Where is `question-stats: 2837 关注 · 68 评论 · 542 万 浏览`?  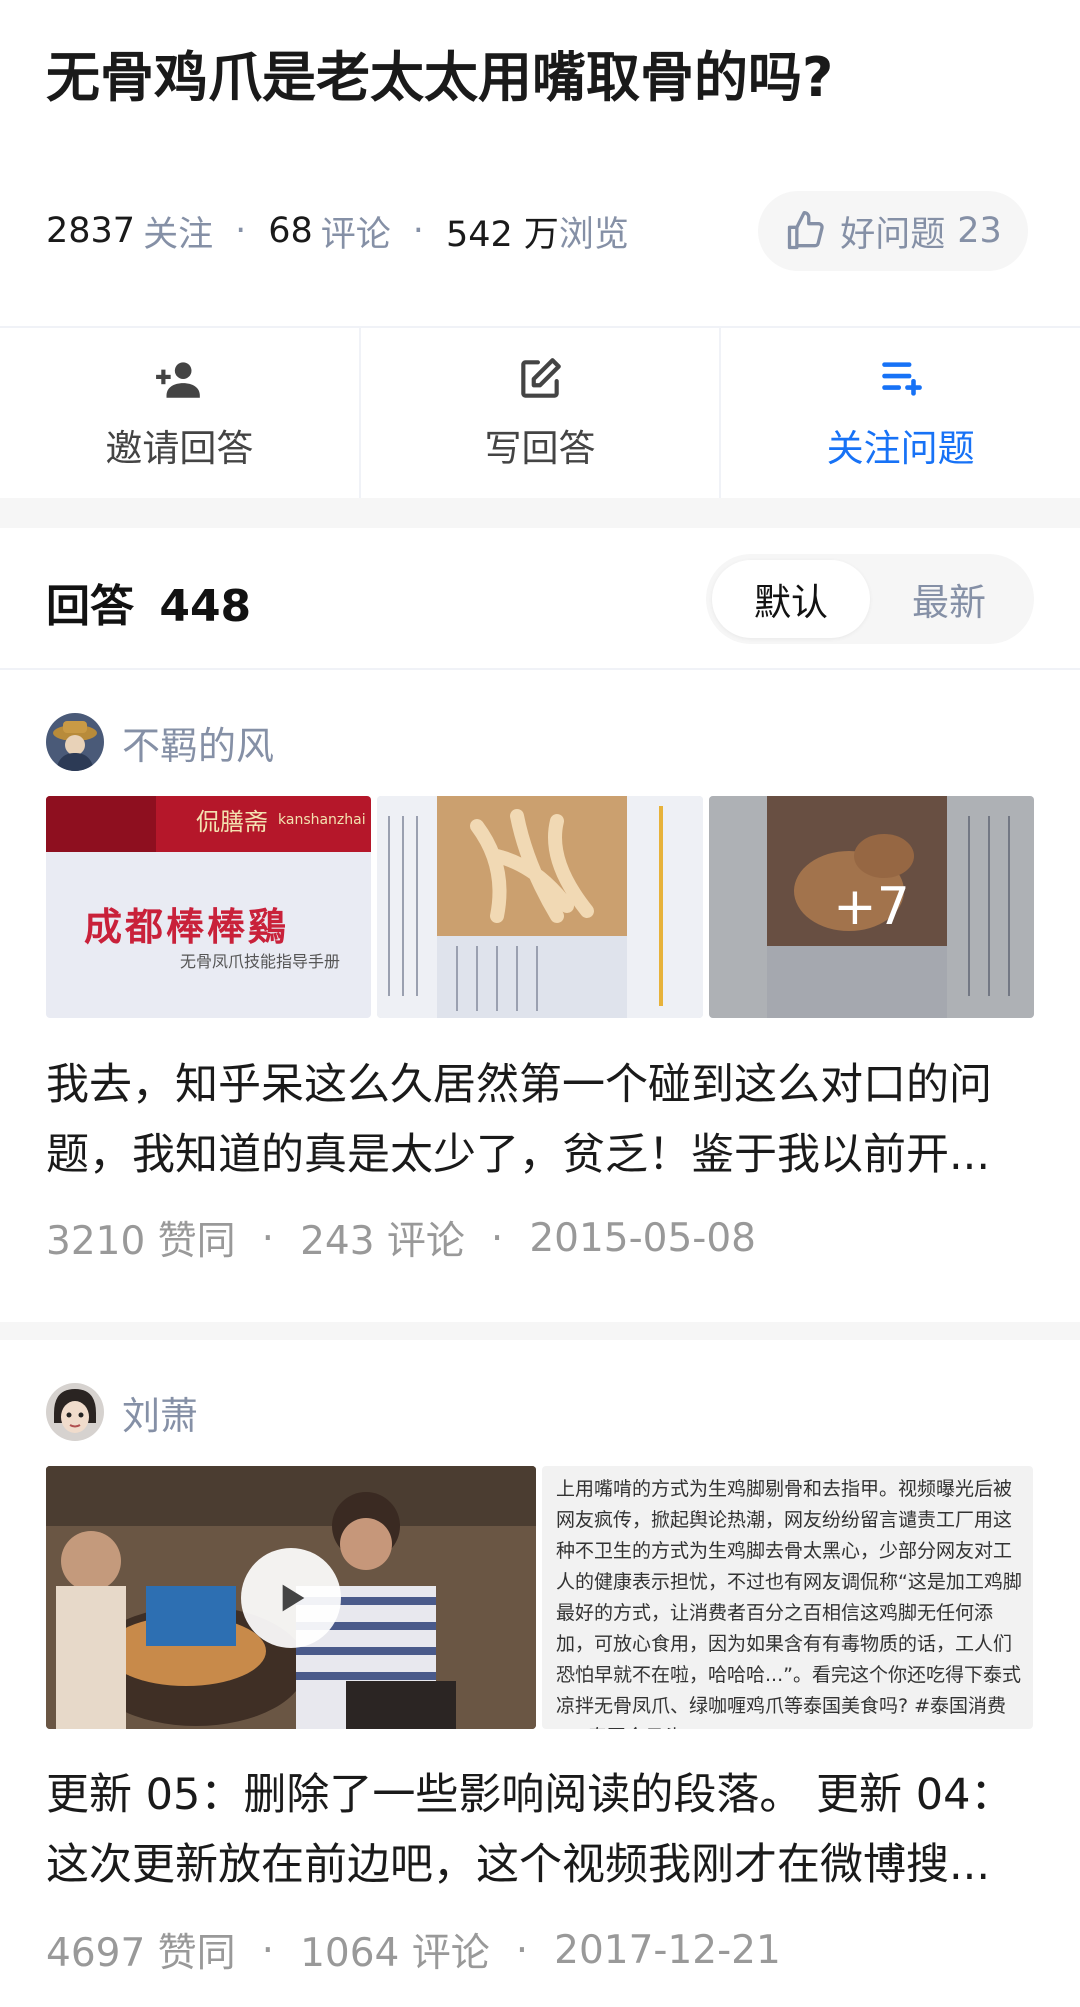
question-stats: 2837 关注 · 68 评论 · 542 万 浏览 is located at coordinates (337, 231).